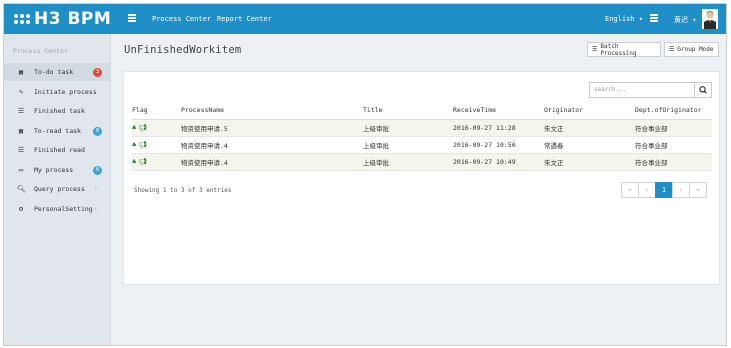 This screenshot has height=348, width=731. What do you see at coordinates (681, 190) in the screenshot?
I see `next-page-button: ›` at bounding box center [681, 190].